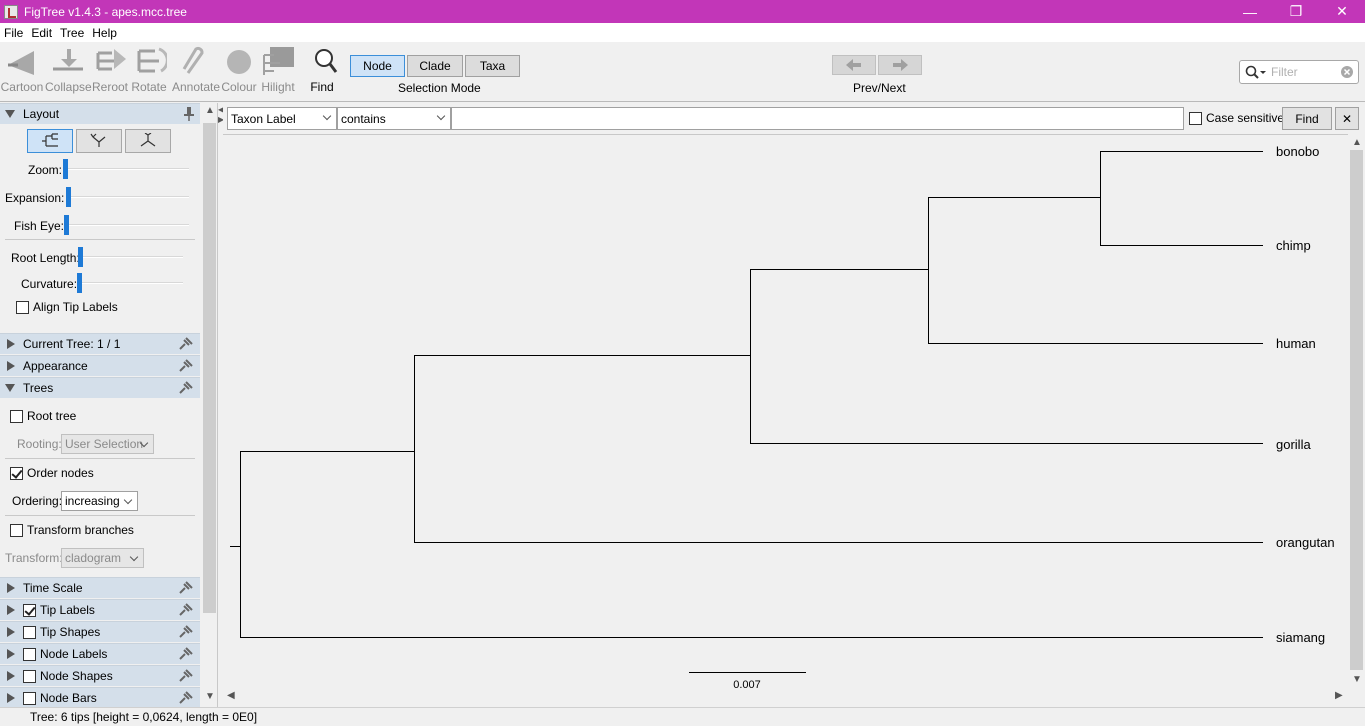 The height and width of the screenshot is (726, 1365). What do you see at coordinates (817, 118) in the screenshot?
I see `search-input` at bounding box center [817, 118].